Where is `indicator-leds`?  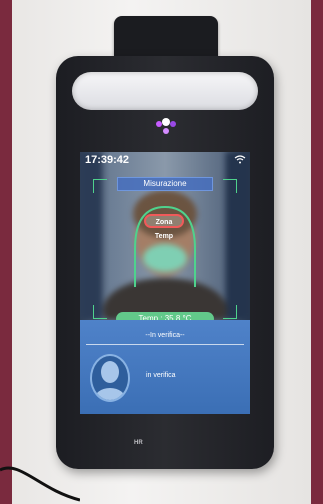 indicator-leds is located at coordinates (166, 126).